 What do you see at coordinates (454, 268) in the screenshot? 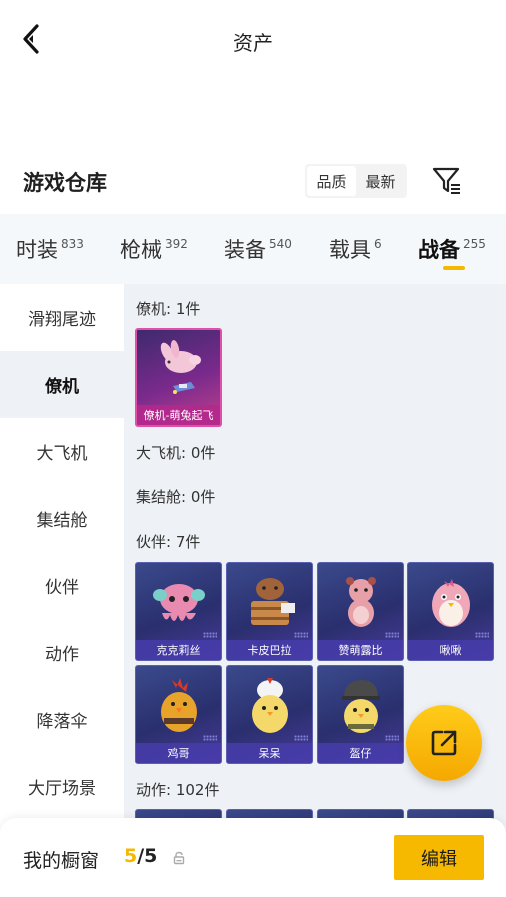
I see `active-tab-indicator` at bounding box center [454, 268].